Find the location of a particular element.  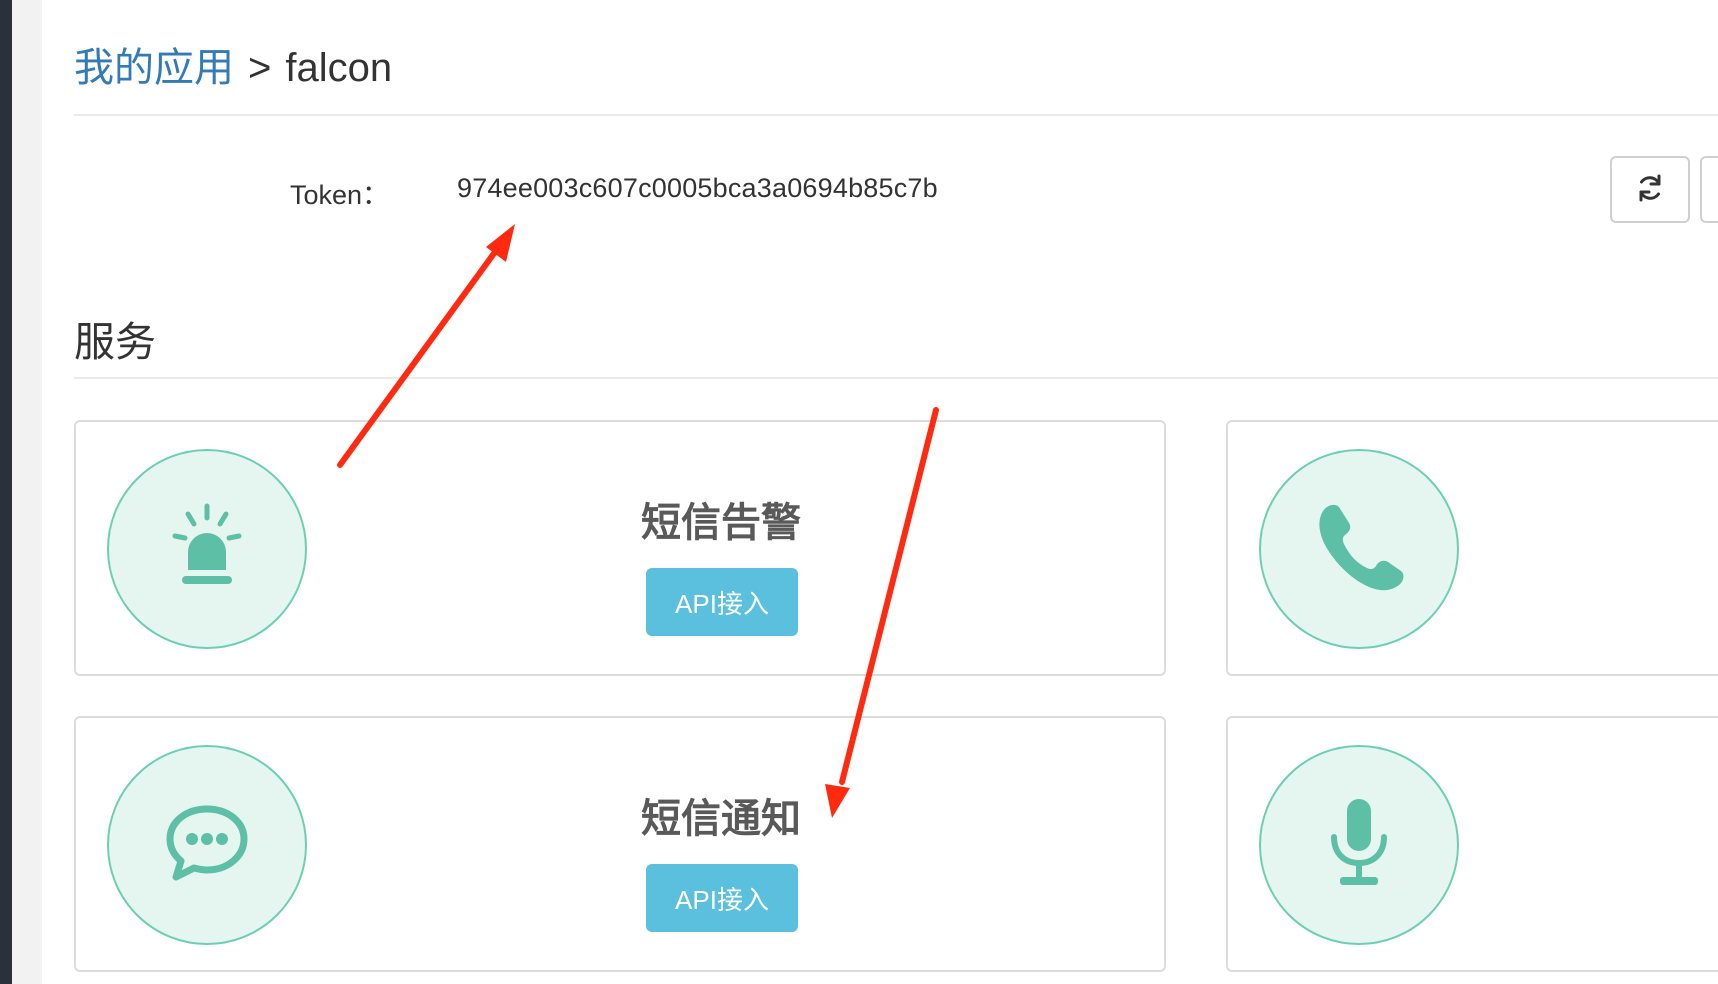

token-value: 974ee003c607c0005bca3a0694b85c7b is located at coordinates (697, 188).